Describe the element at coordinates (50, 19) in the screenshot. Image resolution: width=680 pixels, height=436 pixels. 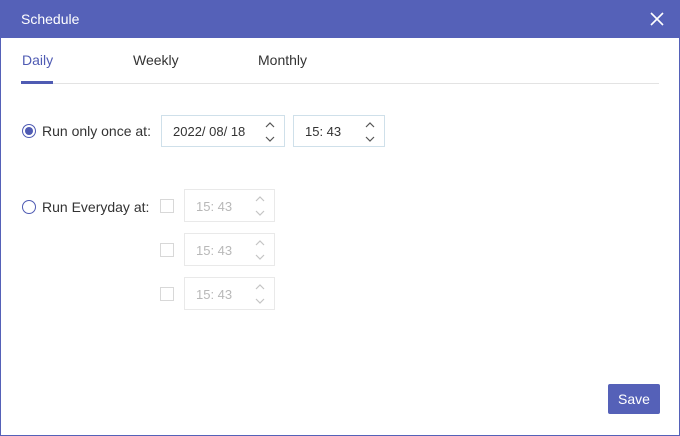
I see `dialog-title: Schedule` at that location.